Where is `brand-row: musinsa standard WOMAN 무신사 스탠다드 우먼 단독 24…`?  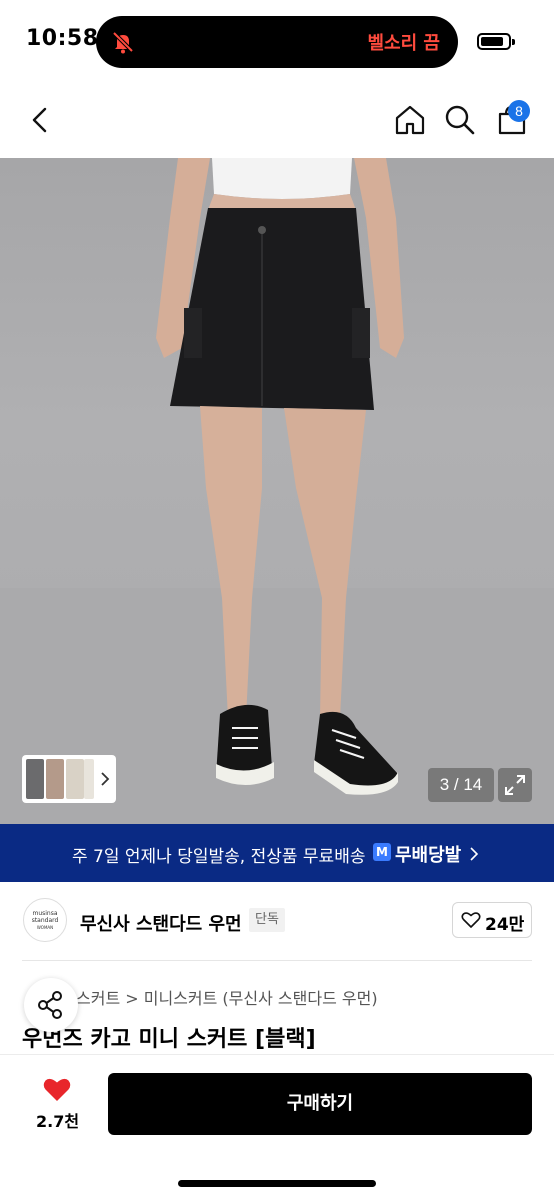 brand-row: musinsa standard WOMAN 무신사 스탠다드 우먼 단독 24… is located at coordinates (277, 921).